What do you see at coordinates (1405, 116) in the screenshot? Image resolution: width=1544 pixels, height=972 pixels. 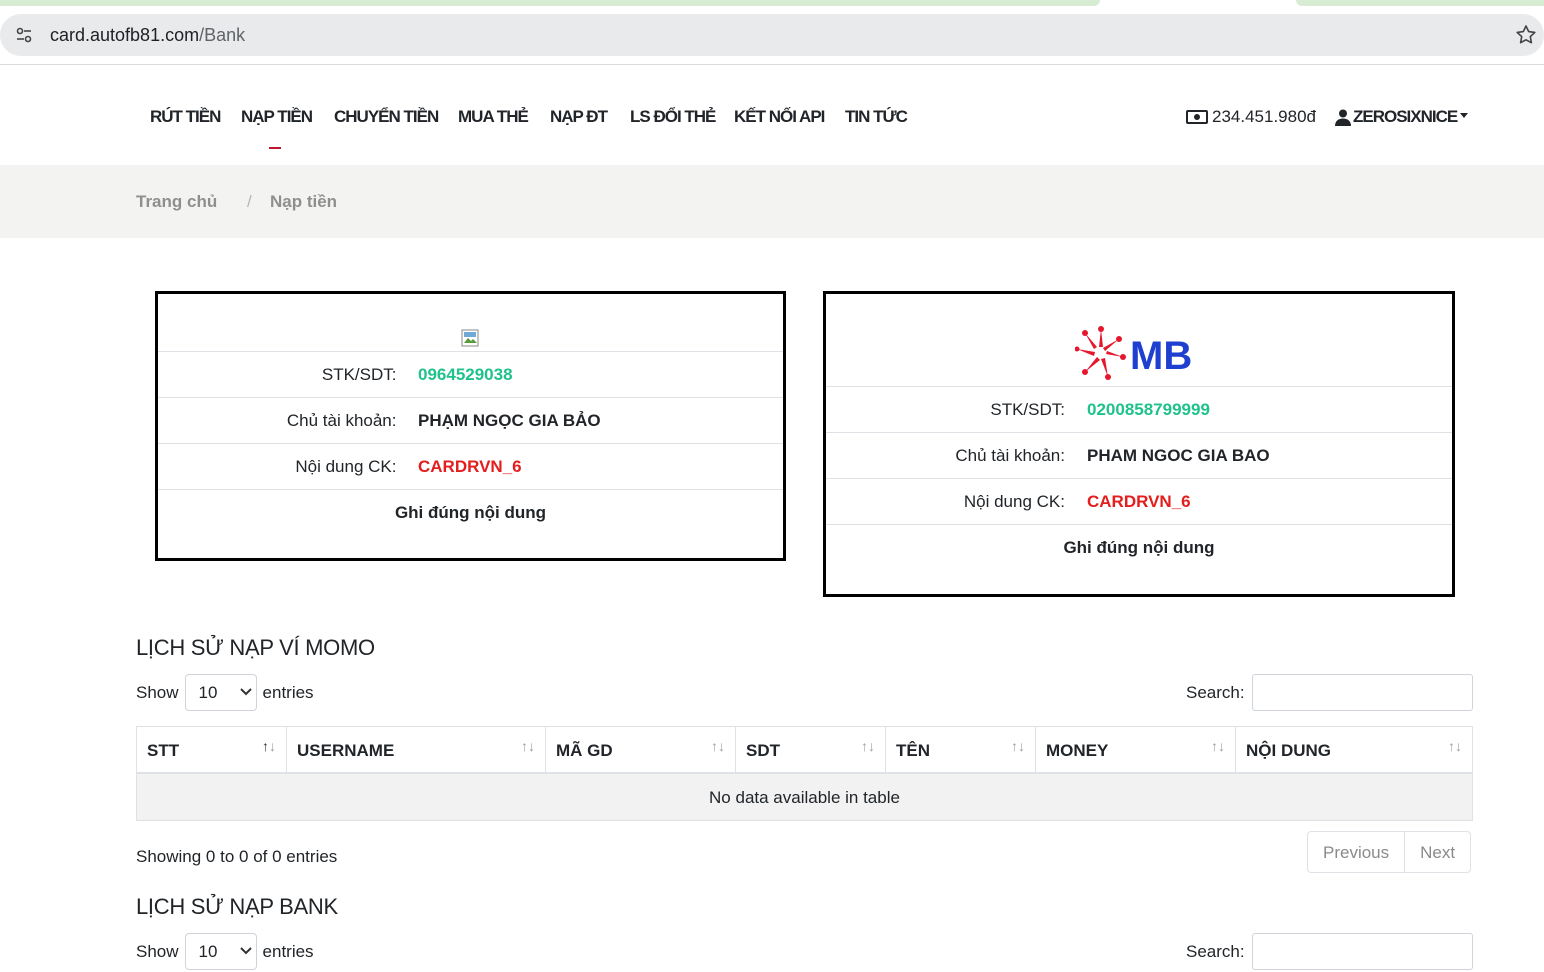 I see `username-label: ZEROSIXNICE` at bounding box center [1405, 116].